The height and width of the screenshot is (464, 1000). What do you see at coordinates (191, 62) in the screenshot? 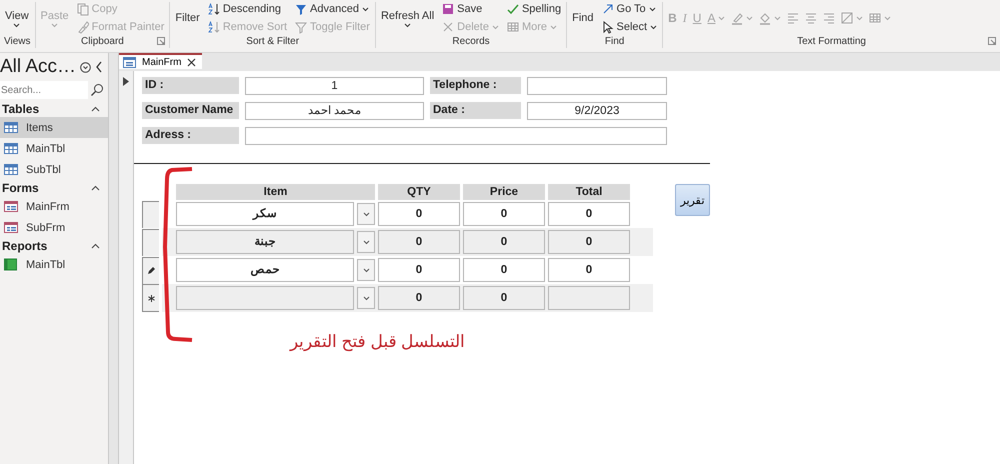
I see `close-icon` at bounding box center [191, 62].